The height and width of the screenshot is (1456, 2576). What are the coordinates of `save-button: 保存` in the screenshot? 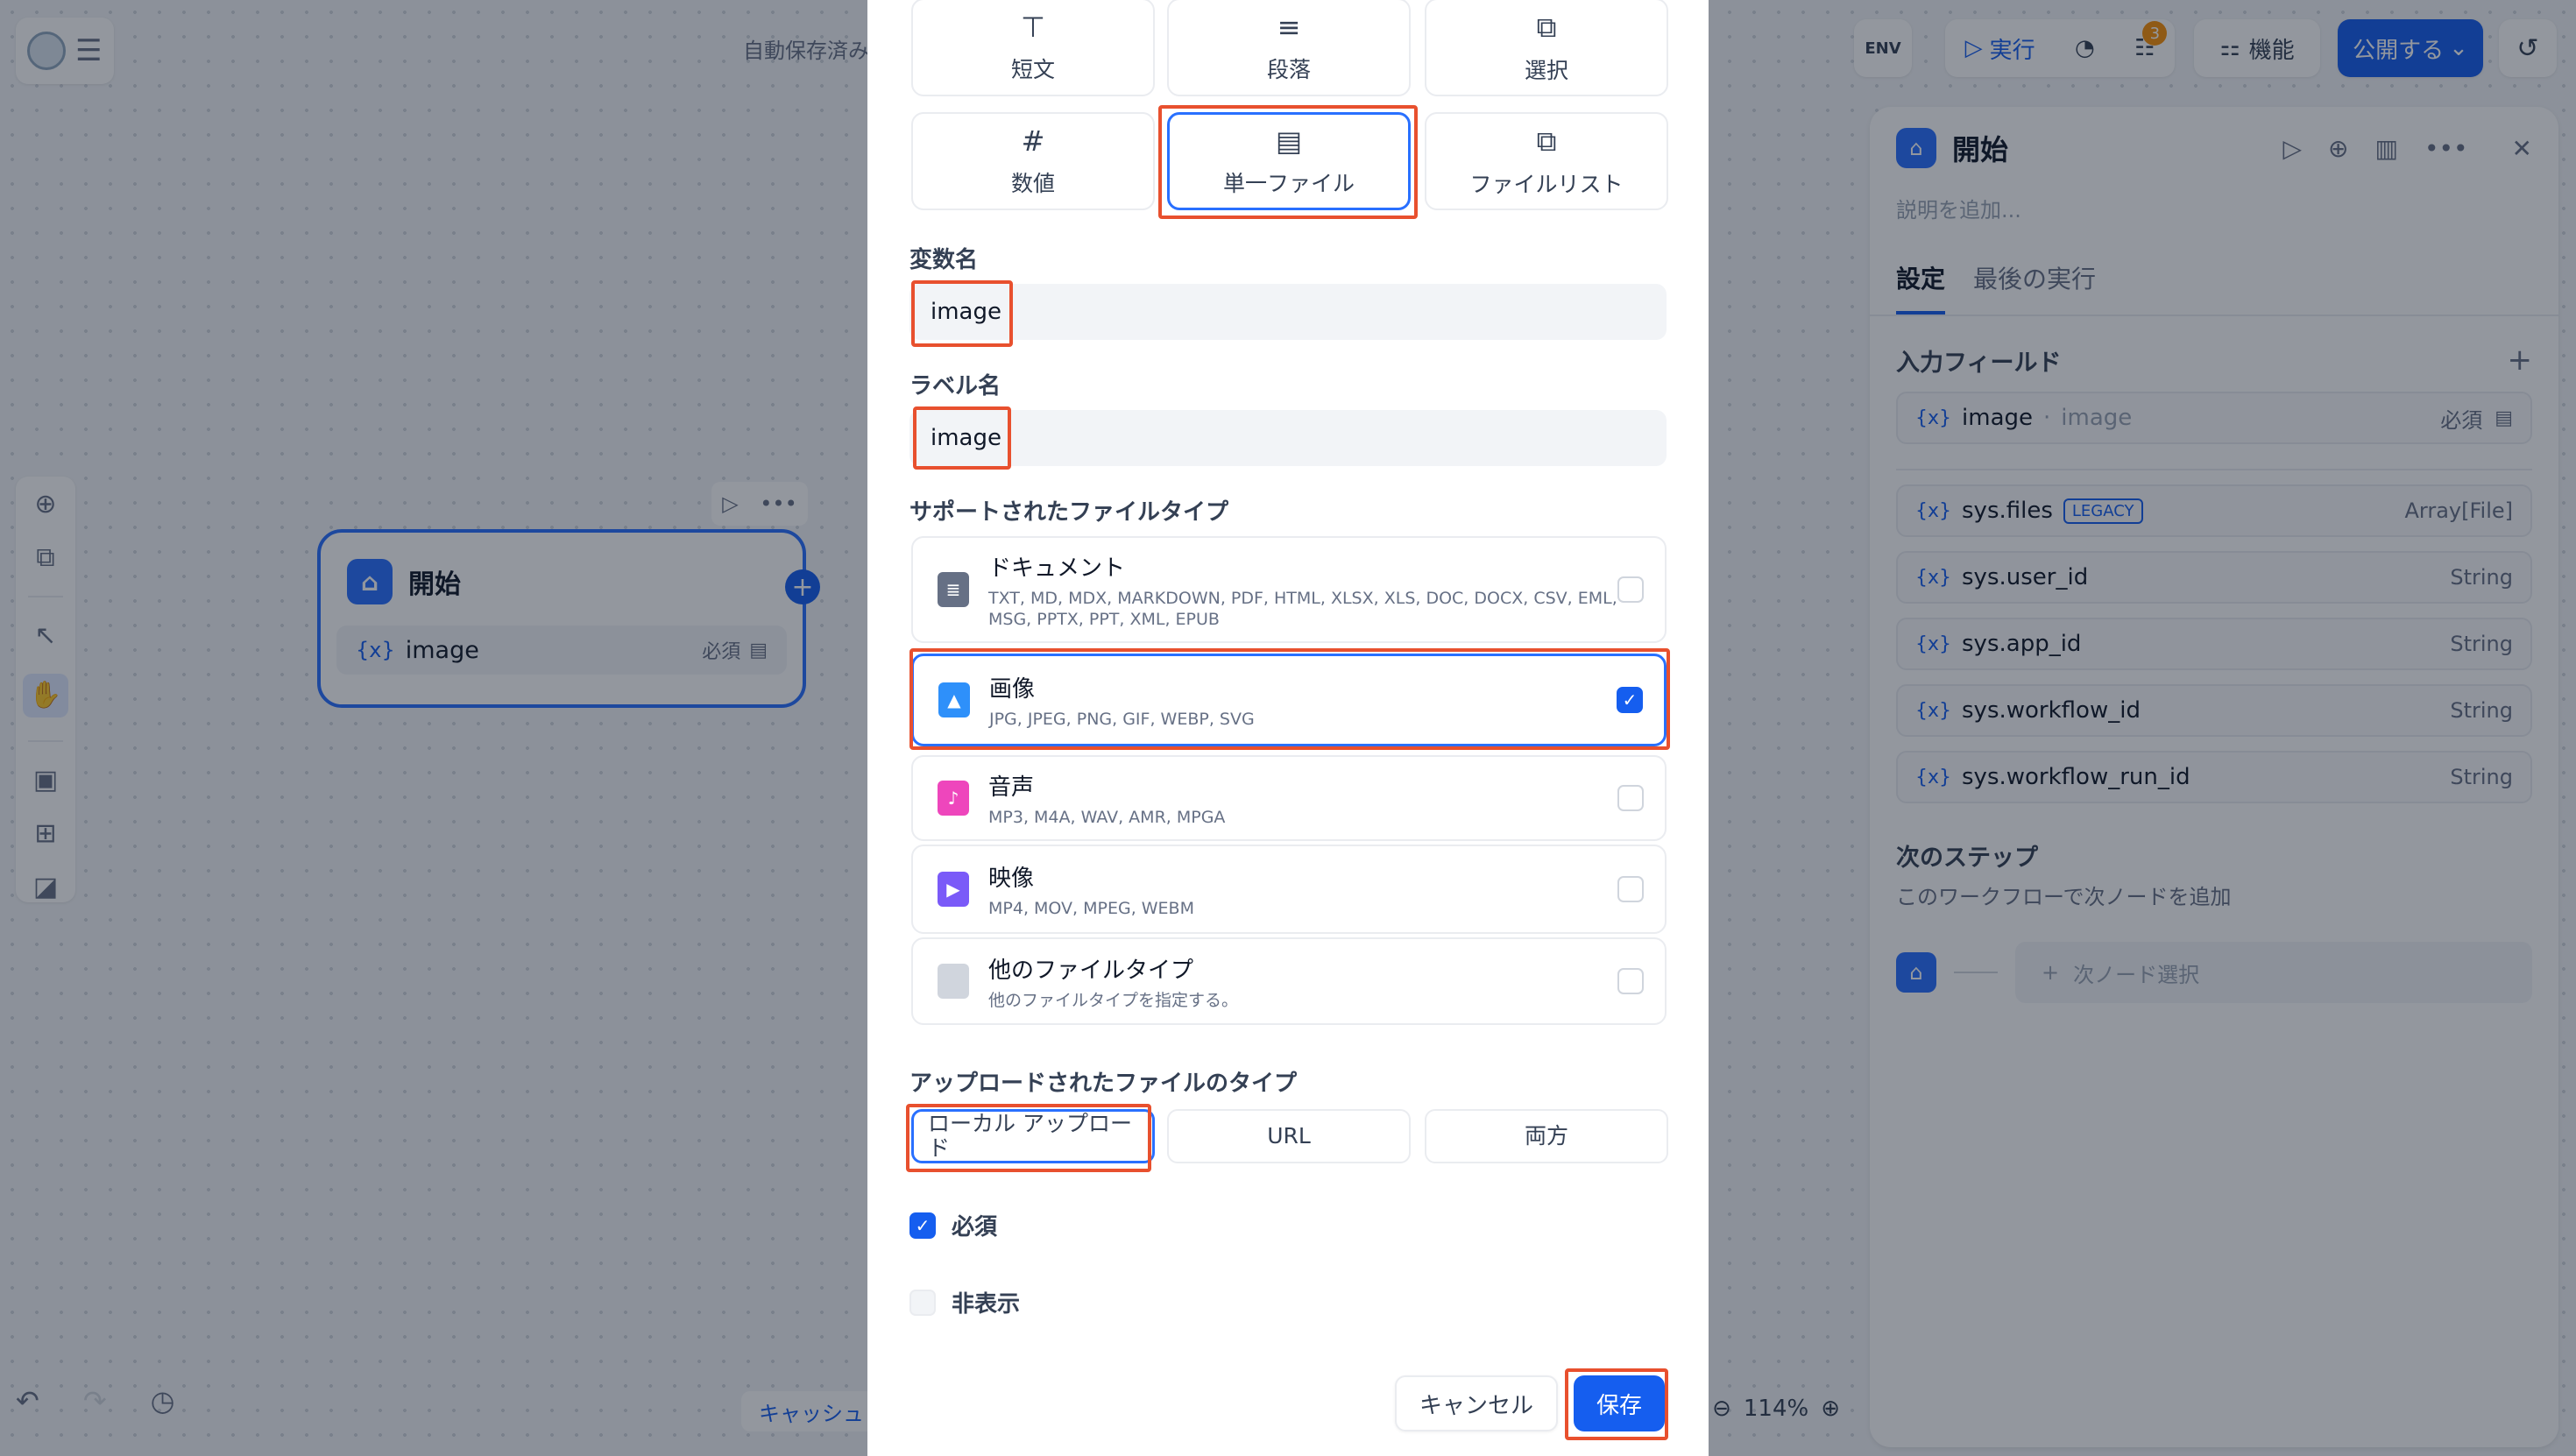 It's located at (1619, 1403).